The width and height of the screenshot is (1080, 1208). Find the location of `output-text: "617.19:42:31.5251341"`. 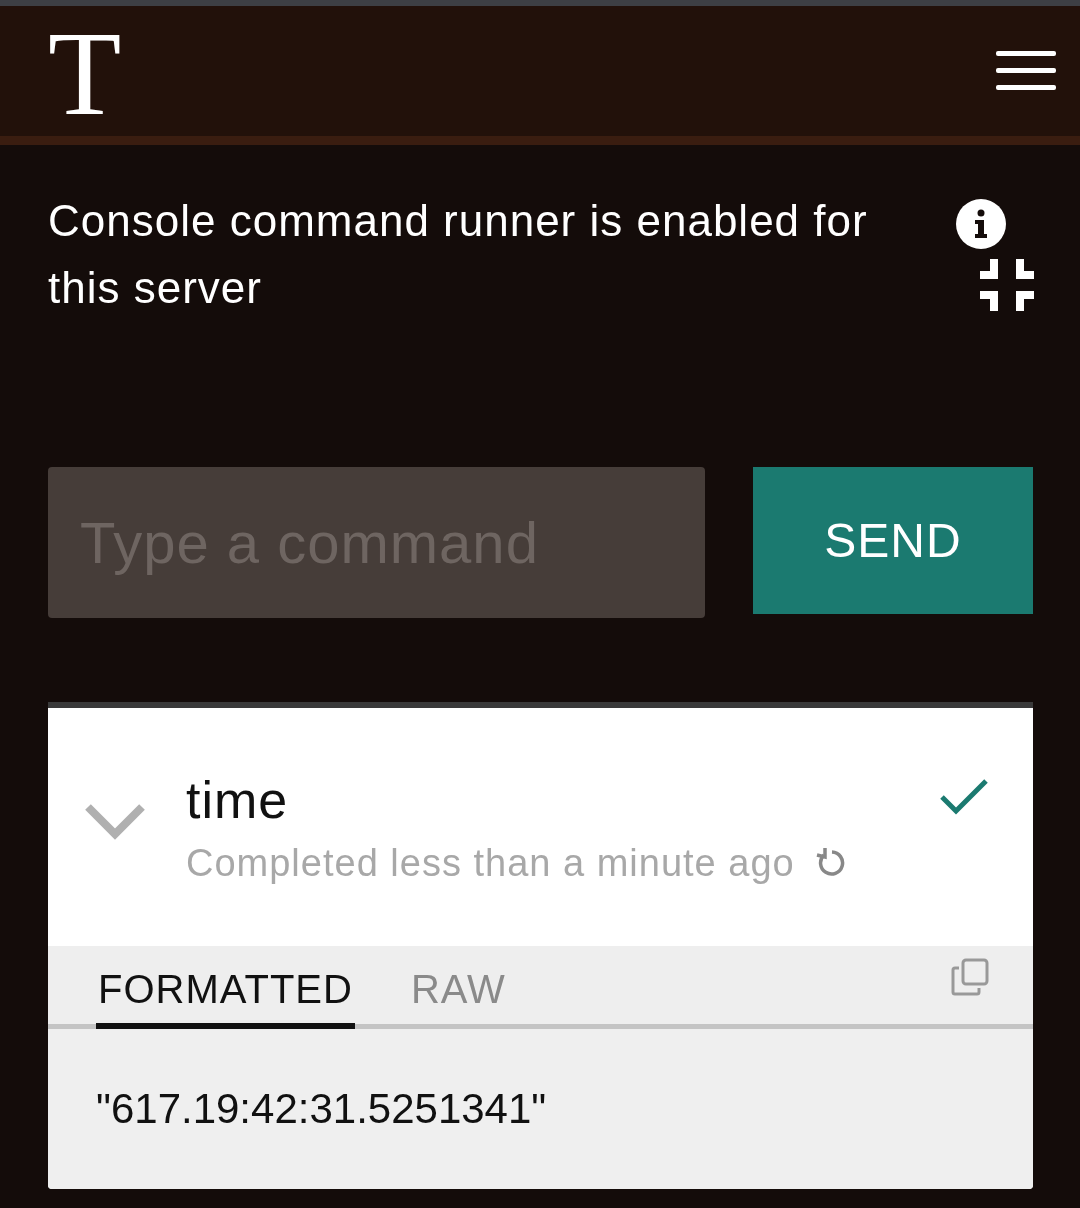

output-text: "617.19:42:31.5251341" is located at coordinates (321, 1109).